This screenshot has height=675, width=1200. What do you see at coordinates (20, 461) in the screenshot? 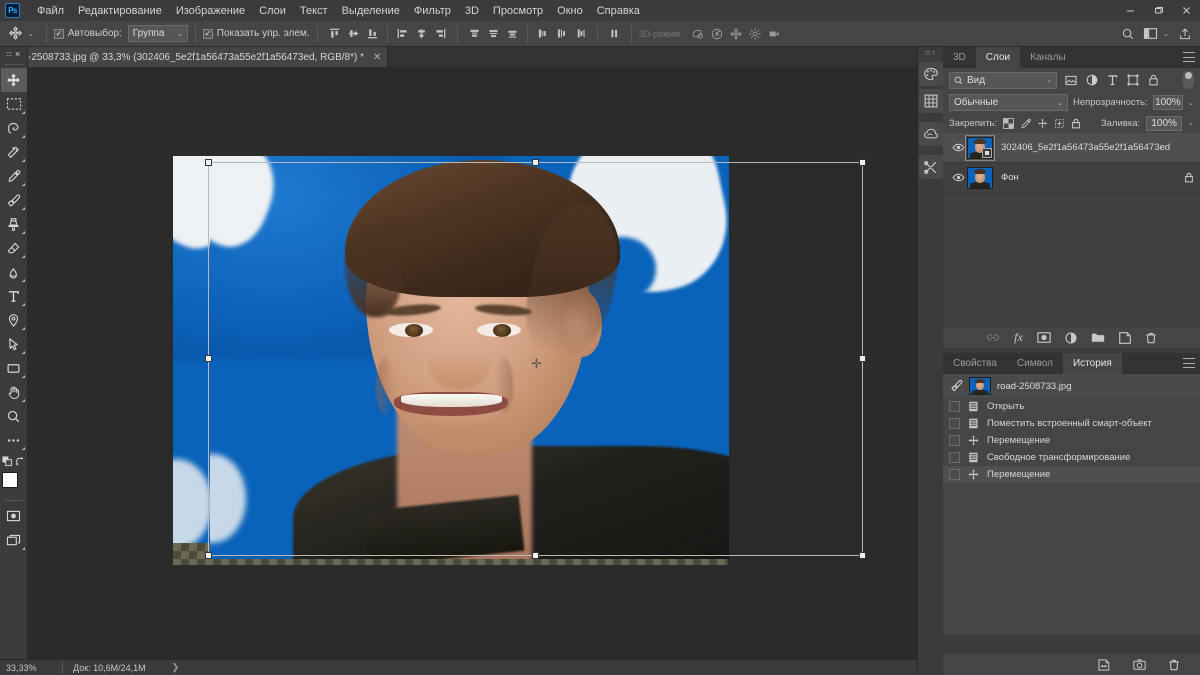
I see `swap-colors-icon` at bounding box center [20, 461].